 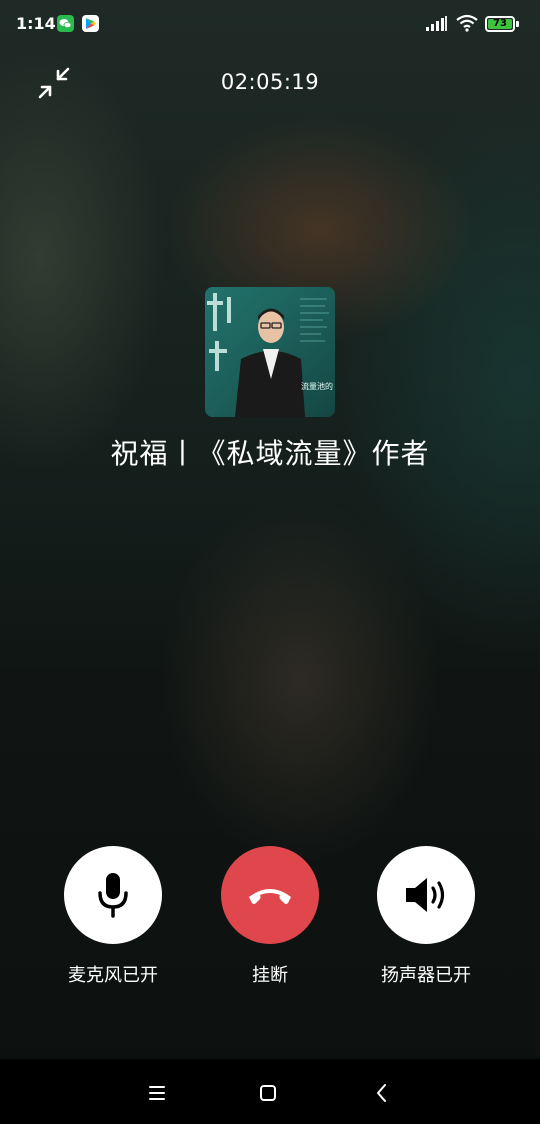 What do you see at coordinates (270, 453) in the screenshot?
I see `contact-name: 祝福丨《私域流量》作者` at bounding box center [270, 453].